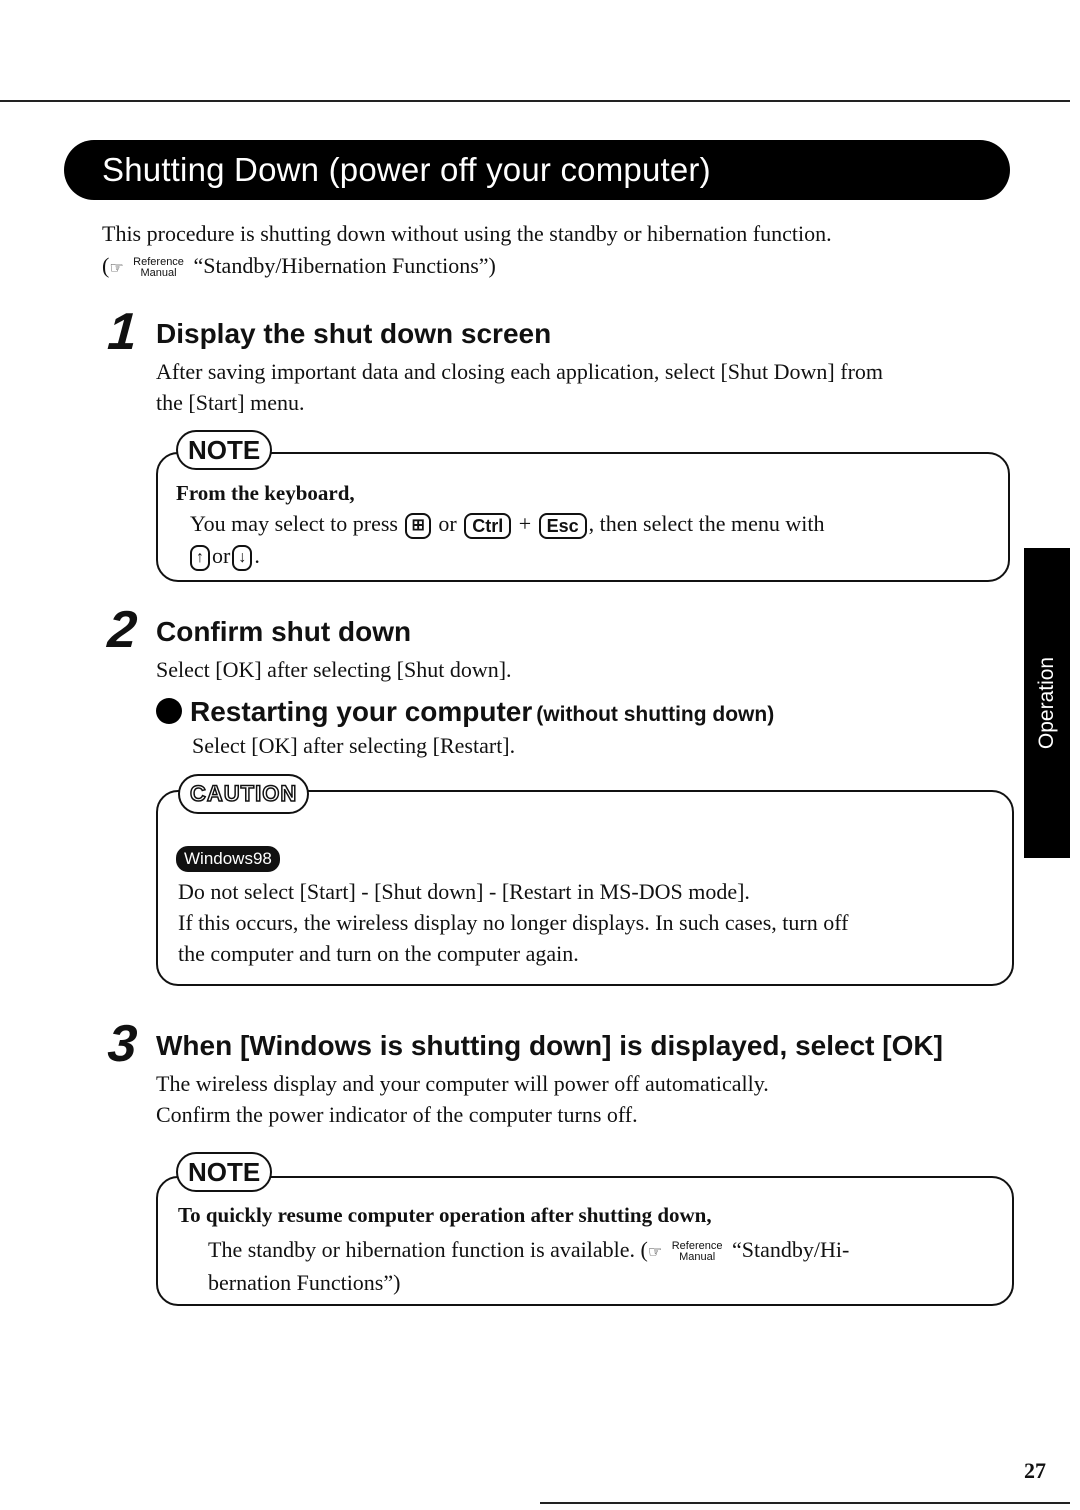 The image size is (1080, 1510). What do you see at coordinates (354, 333) in the screenshot?
I see `step-title: Display the shut down screen` at bounding box center [354, 333].